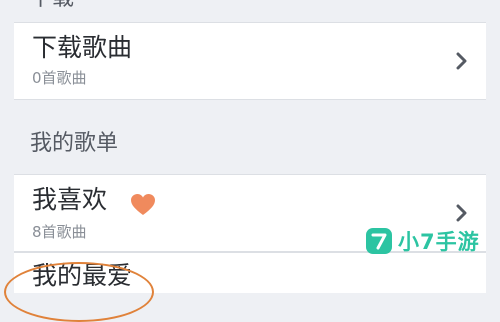 The width and height of the screenshot is (500, 322). Describe the element at coordinates (74, 143) in the screenshot. I see `section-header-my-playlists: 我的歌单` at that location.